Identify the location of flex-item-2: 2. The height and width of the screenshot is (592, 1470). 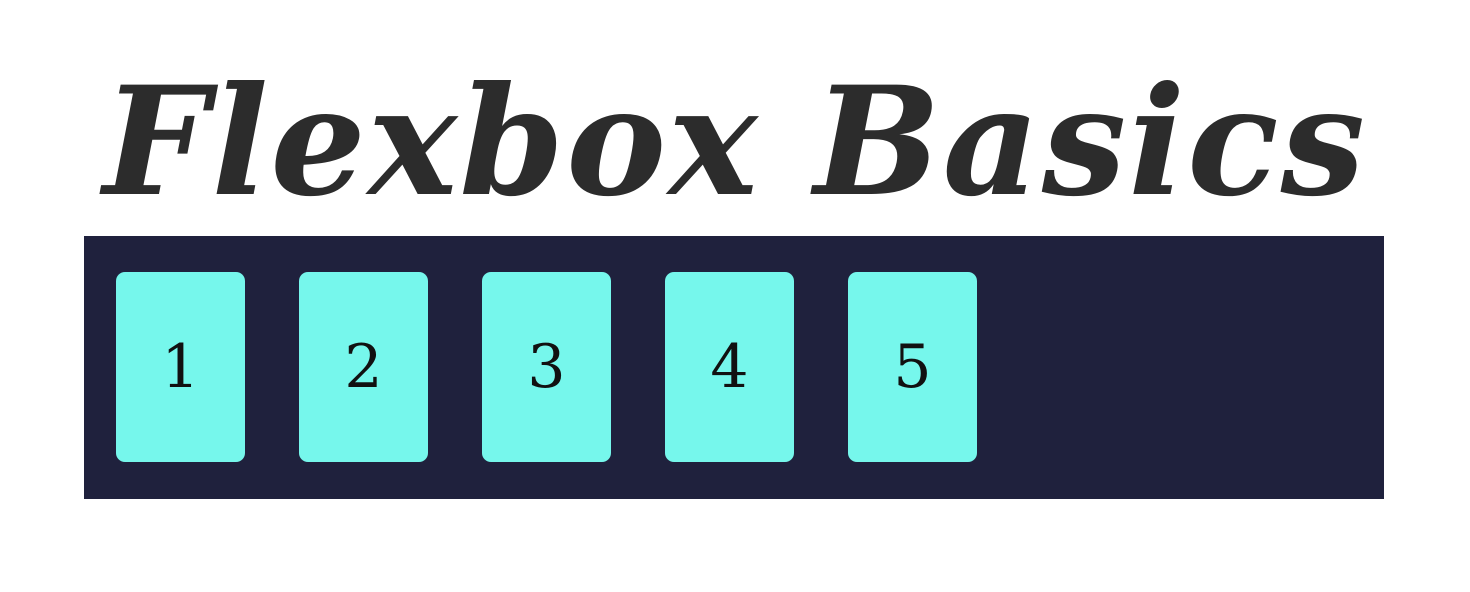
(363, 367).